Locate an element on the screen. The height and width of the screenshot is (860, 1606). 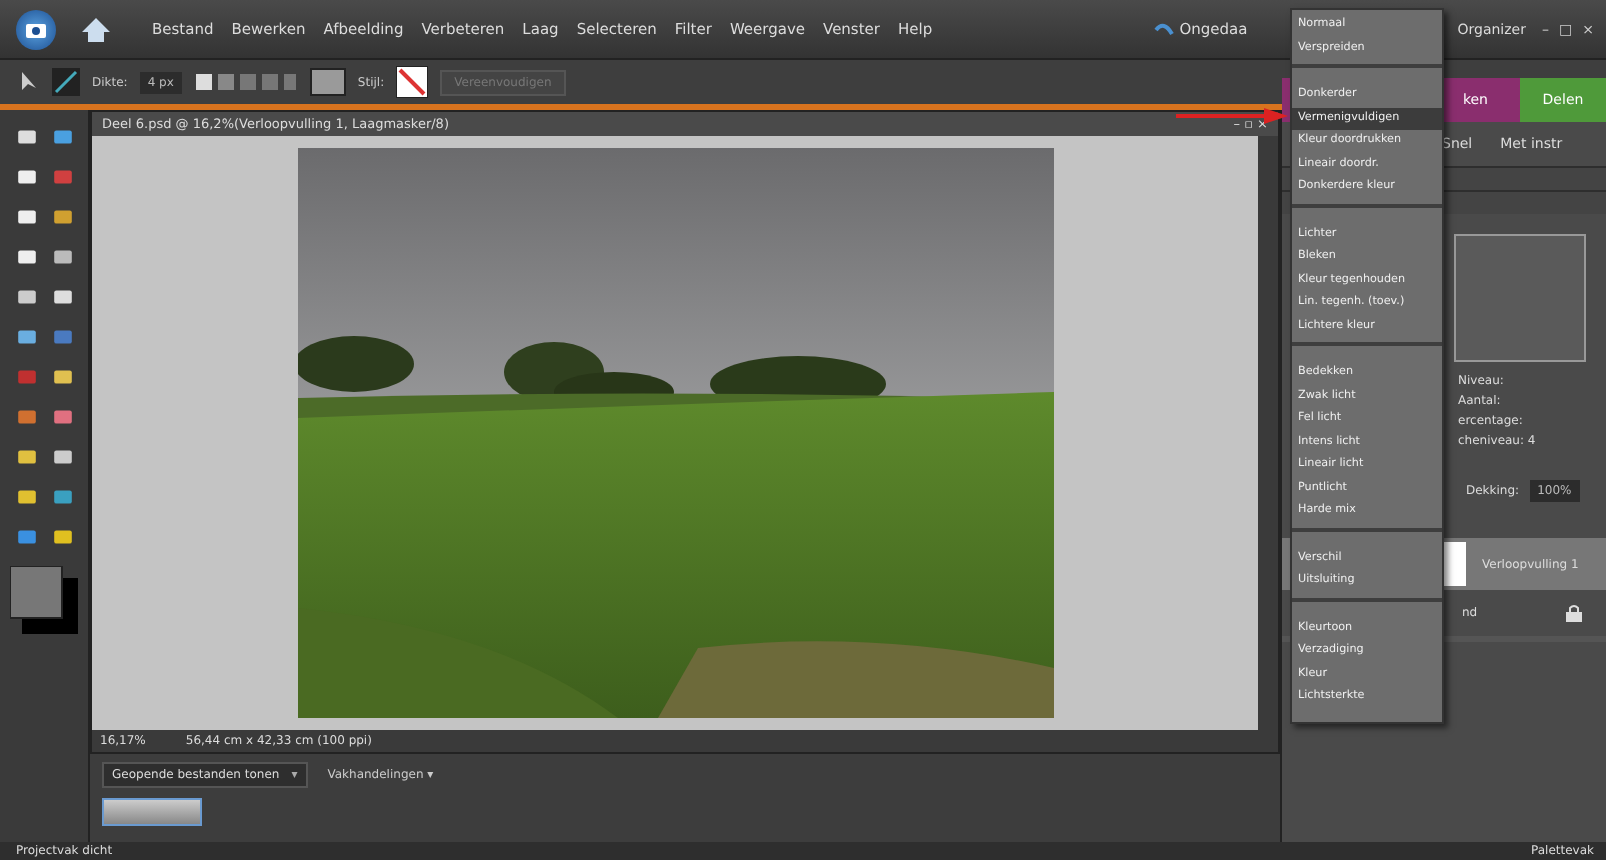
arrow-icon is located at coordinates (1232, 116).